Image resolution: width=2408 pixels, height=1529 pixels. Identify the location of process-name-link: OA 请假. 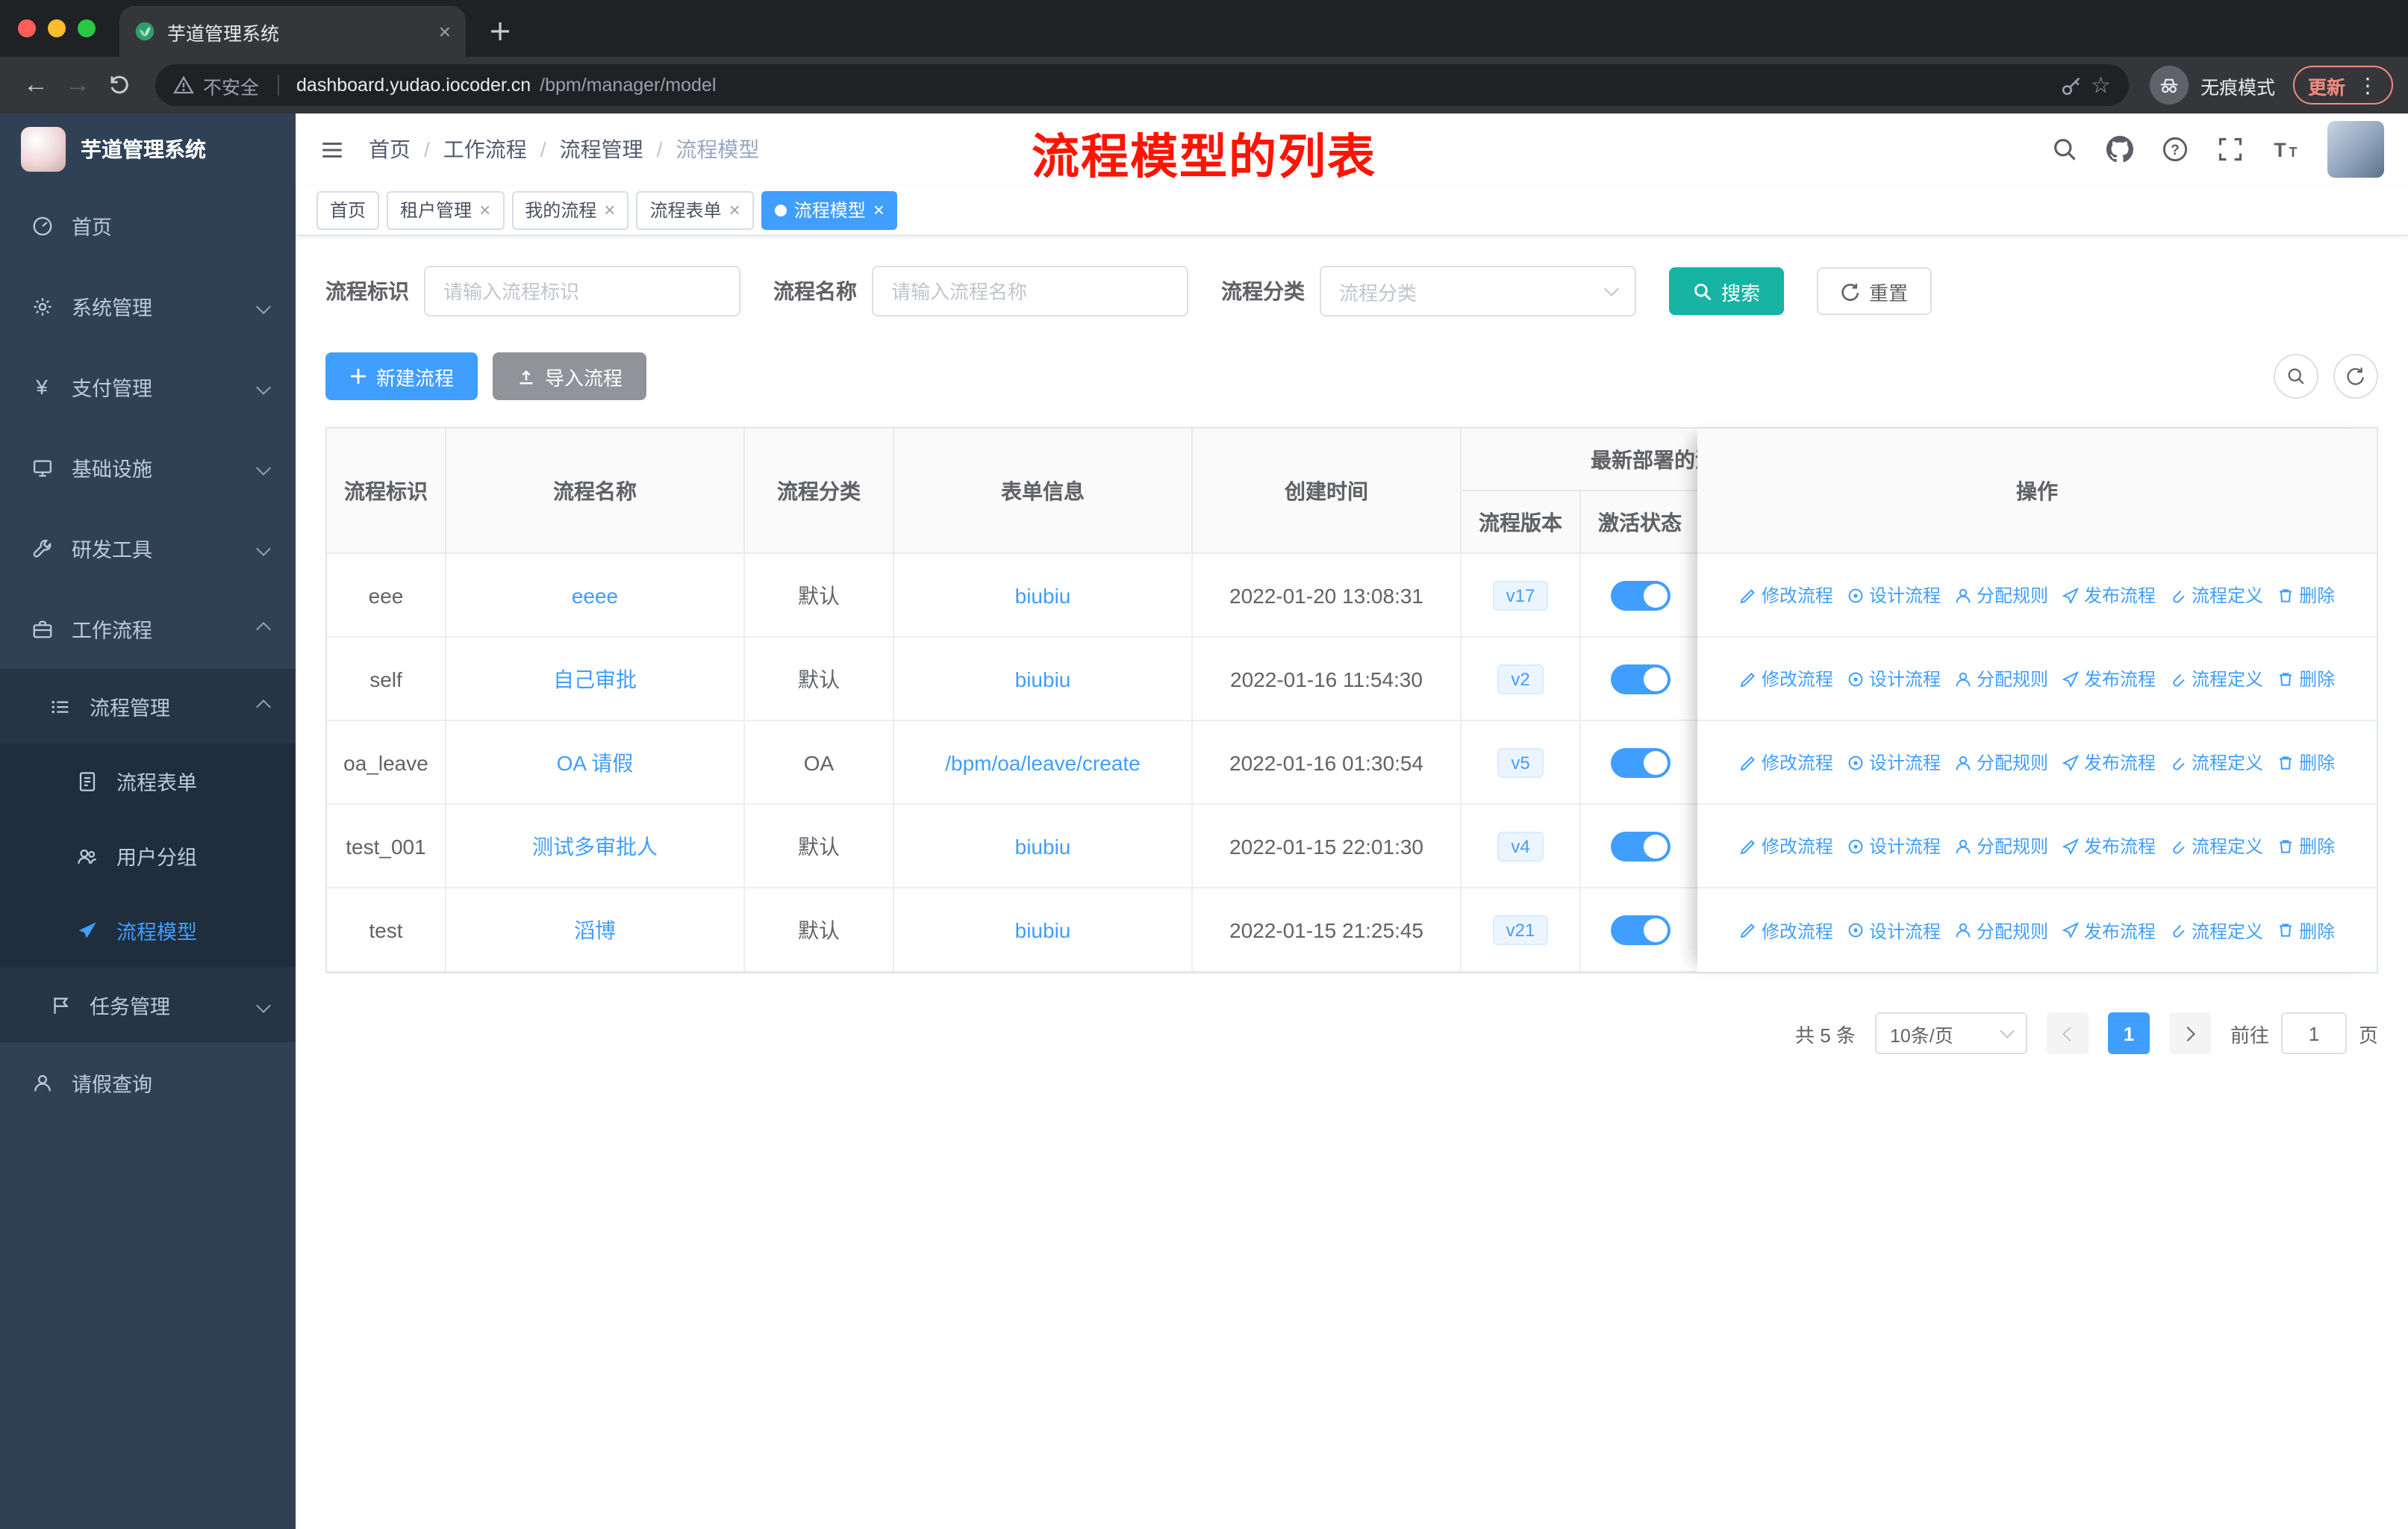
(595, 762).